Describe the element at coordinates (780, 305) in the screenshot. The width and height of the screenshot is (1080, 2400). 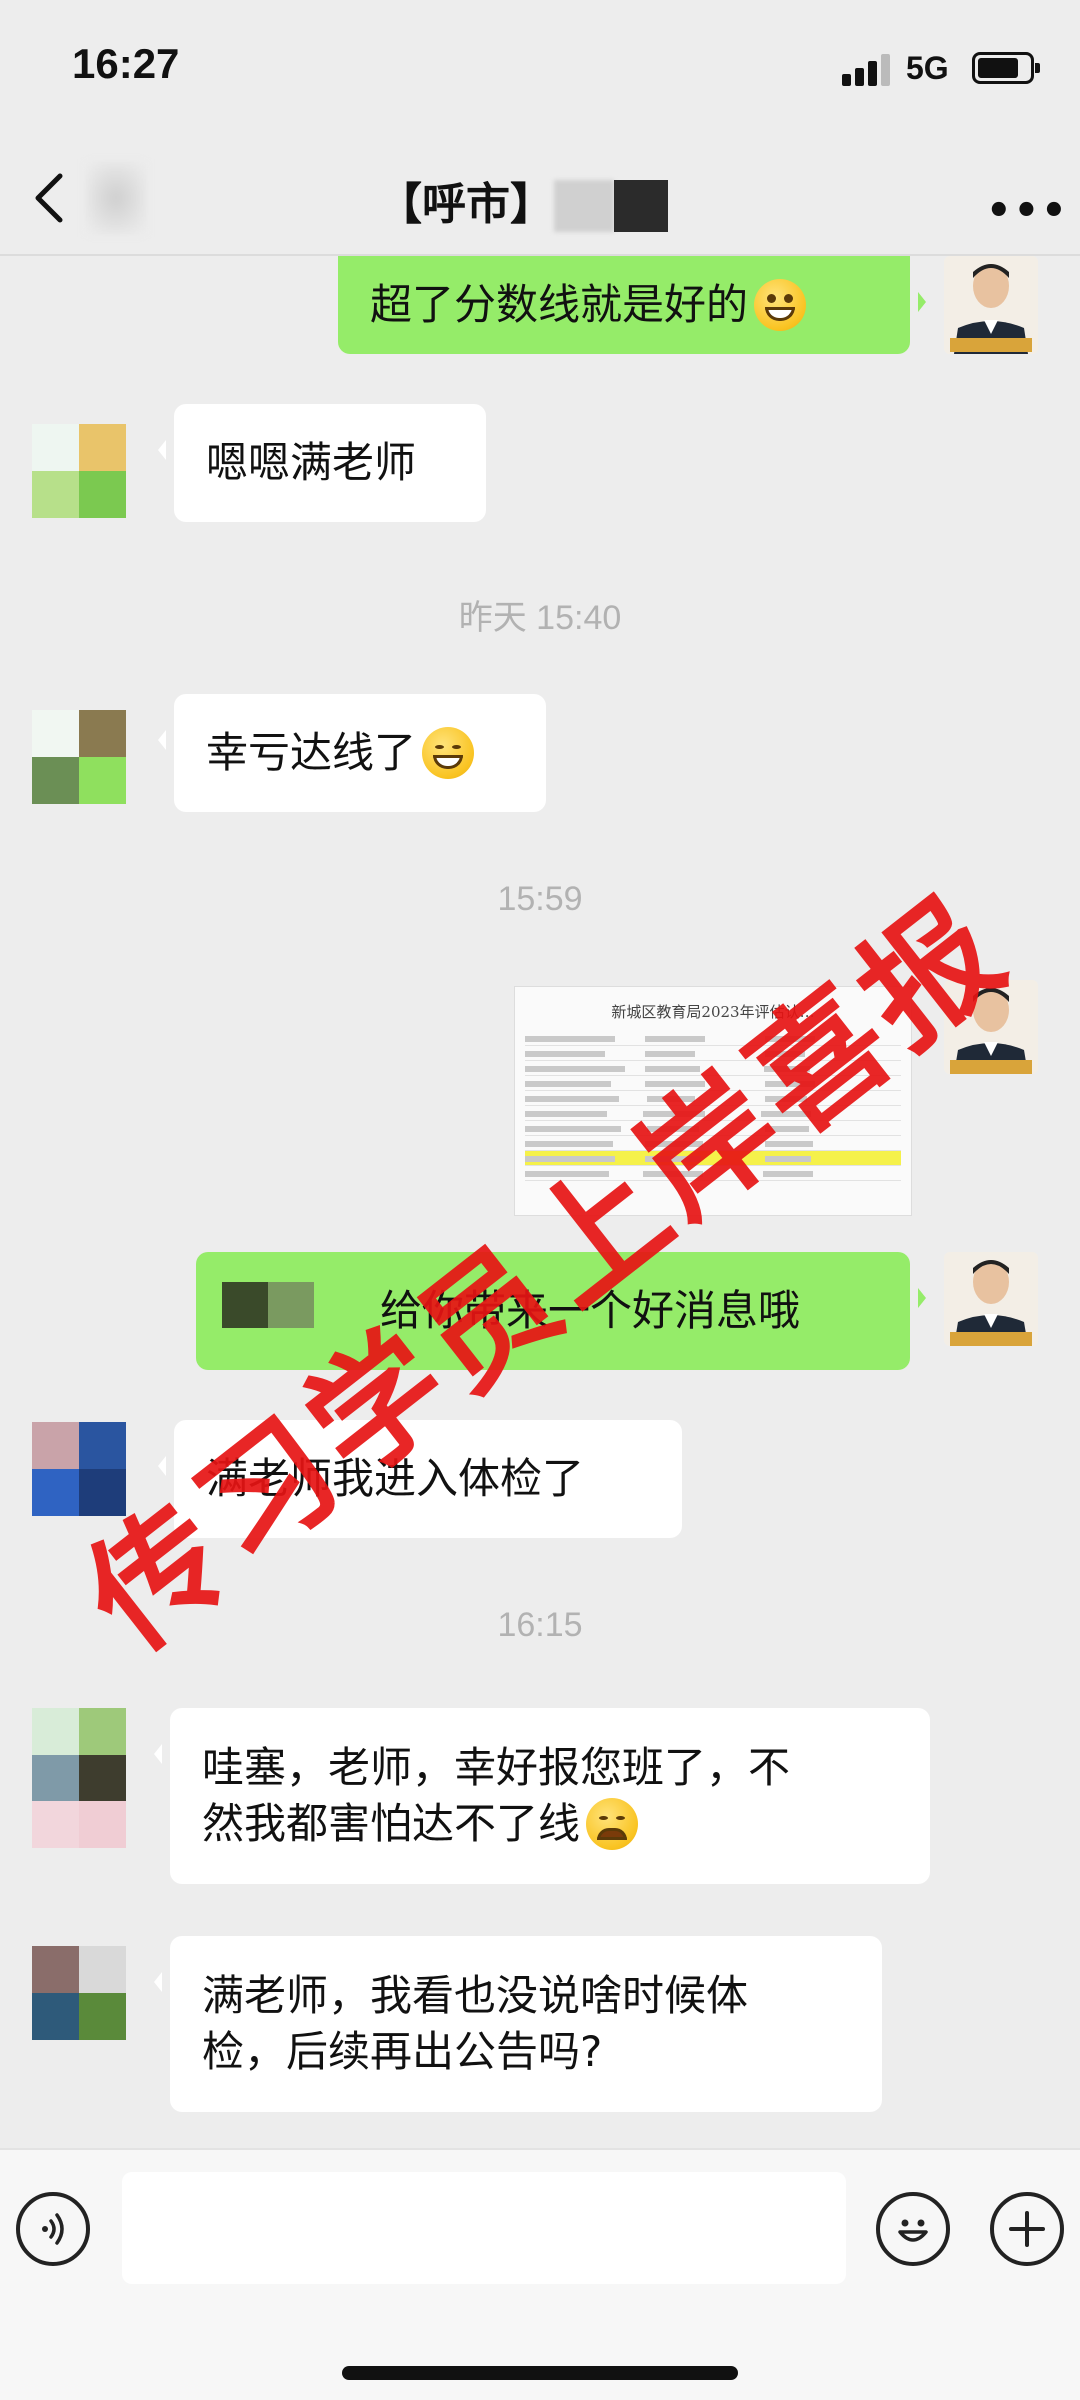
I see `grinning-face-emoji` at that location.